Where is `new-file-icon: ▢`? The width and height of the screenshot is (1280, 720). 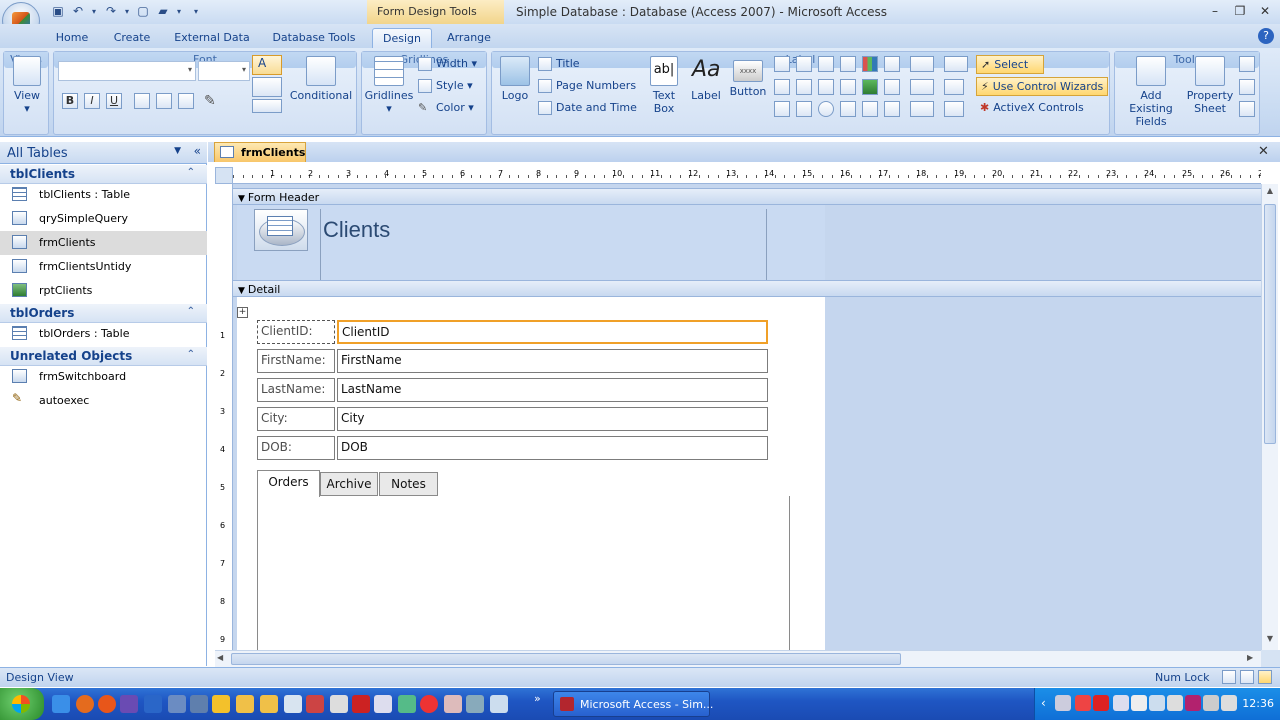 new-file-icon: ▢ is located at coordinates (143, 12).